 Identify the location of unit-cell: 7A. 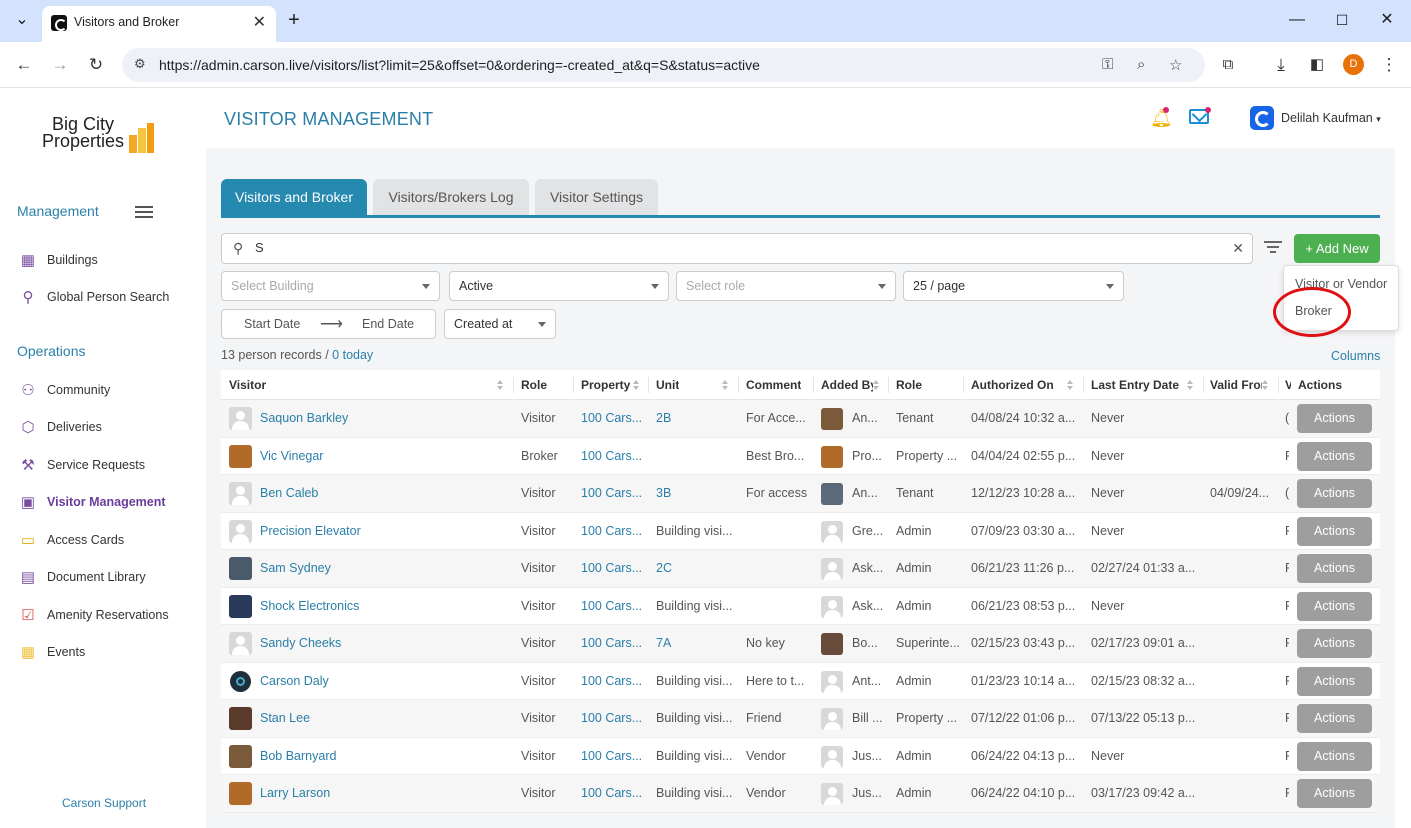
(695, 643).